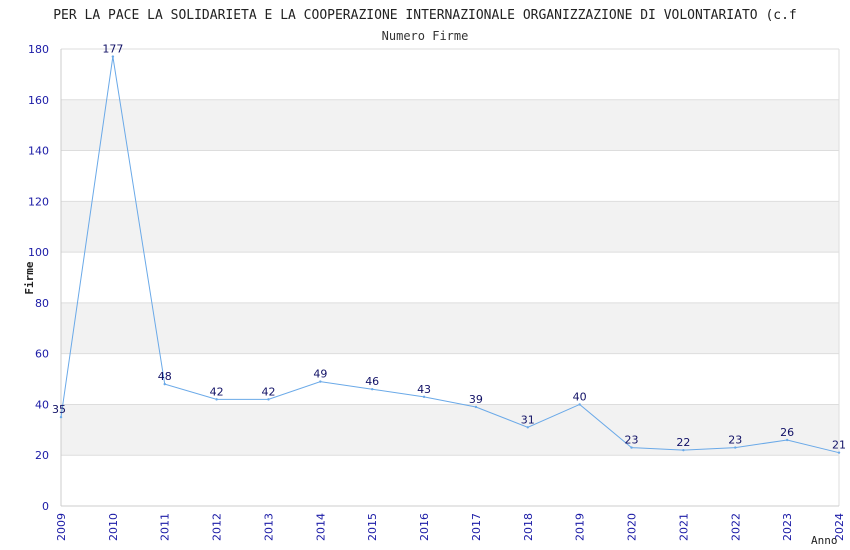 The width and height of the screenshot is (850, 550). Describe the element at coordinates (580, 527) in the screenshot. I see `x-tick-label: 2019` at that location.